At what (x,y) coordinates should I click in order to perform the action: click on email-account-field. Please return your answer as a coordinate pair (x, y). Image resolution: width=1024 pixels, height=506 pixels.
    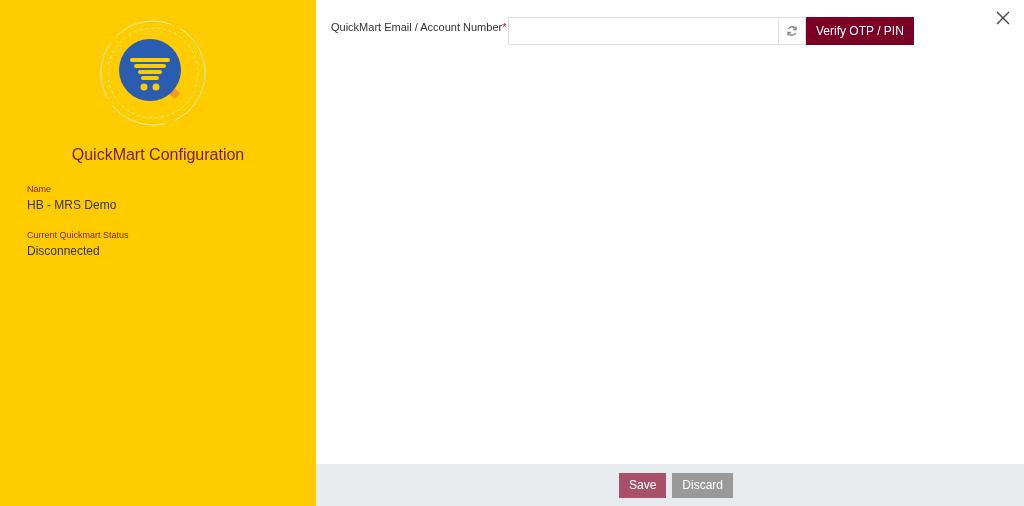
    Looking at the image, I should click on (643, 31).